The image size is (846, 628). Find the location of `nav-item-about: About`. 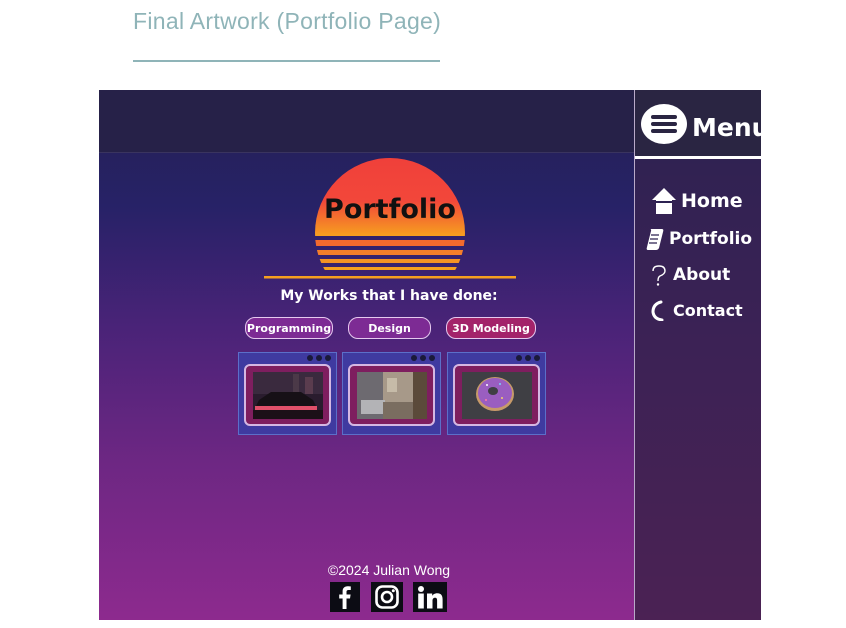

nav-item-about: About is located at coordinates (689, 275).